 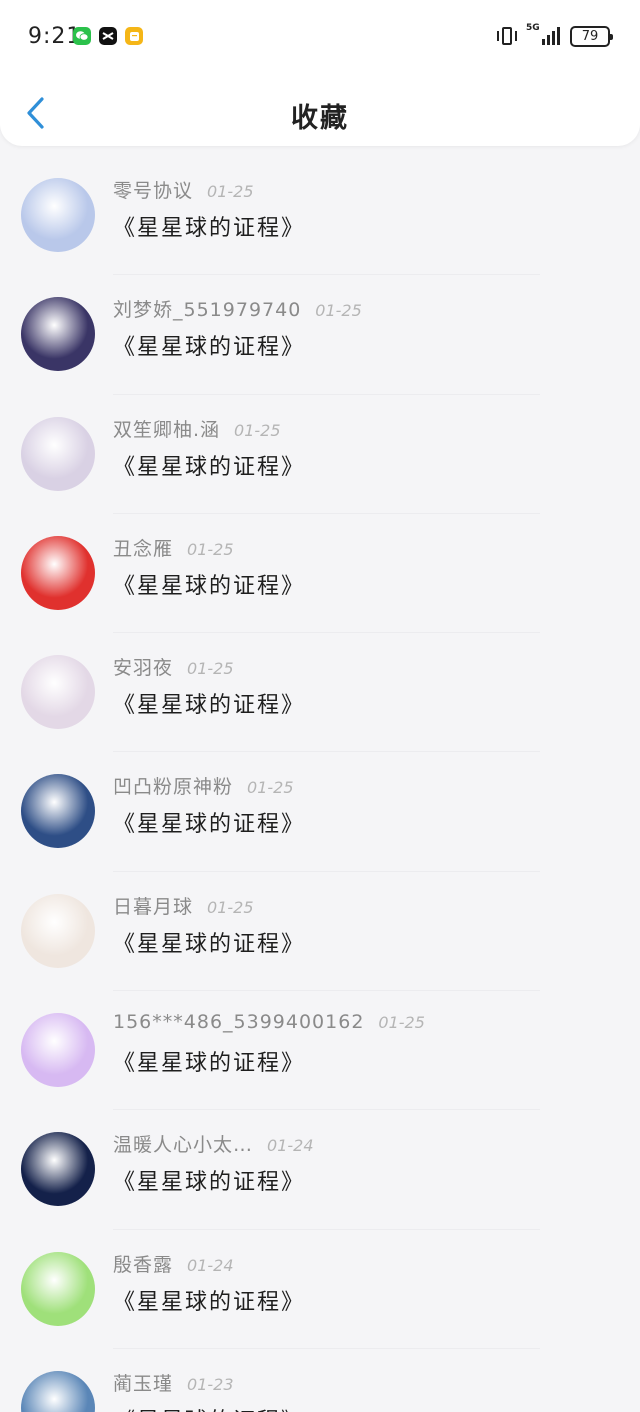 What do you see at coordinates (320, 335) in the screenshot?
I see `favorite-item: 刘梦娇_551979740 01-25 《星星球的证程》` at bounding box center [320, 335].